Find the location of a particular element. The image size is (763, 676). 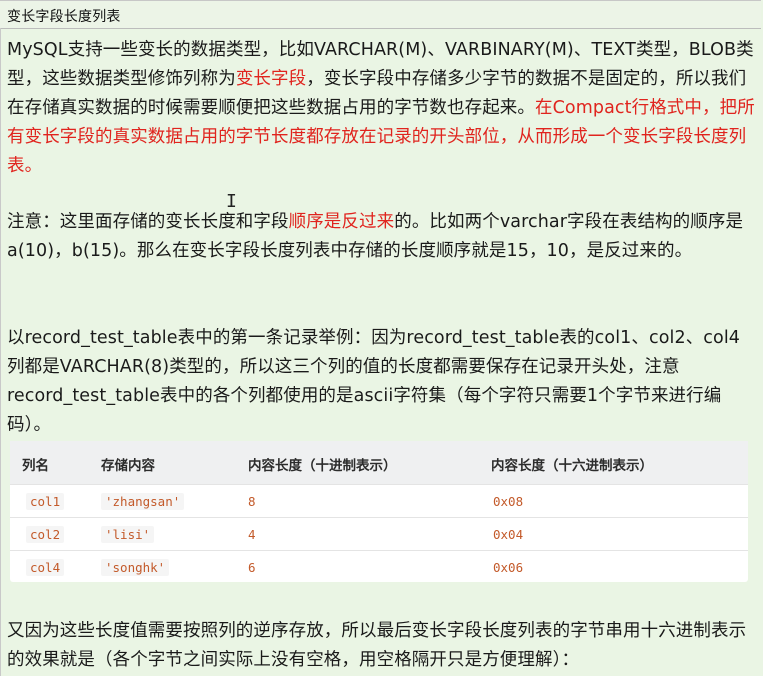

cell-column-name: col4 is located at coordinates (45, 567).